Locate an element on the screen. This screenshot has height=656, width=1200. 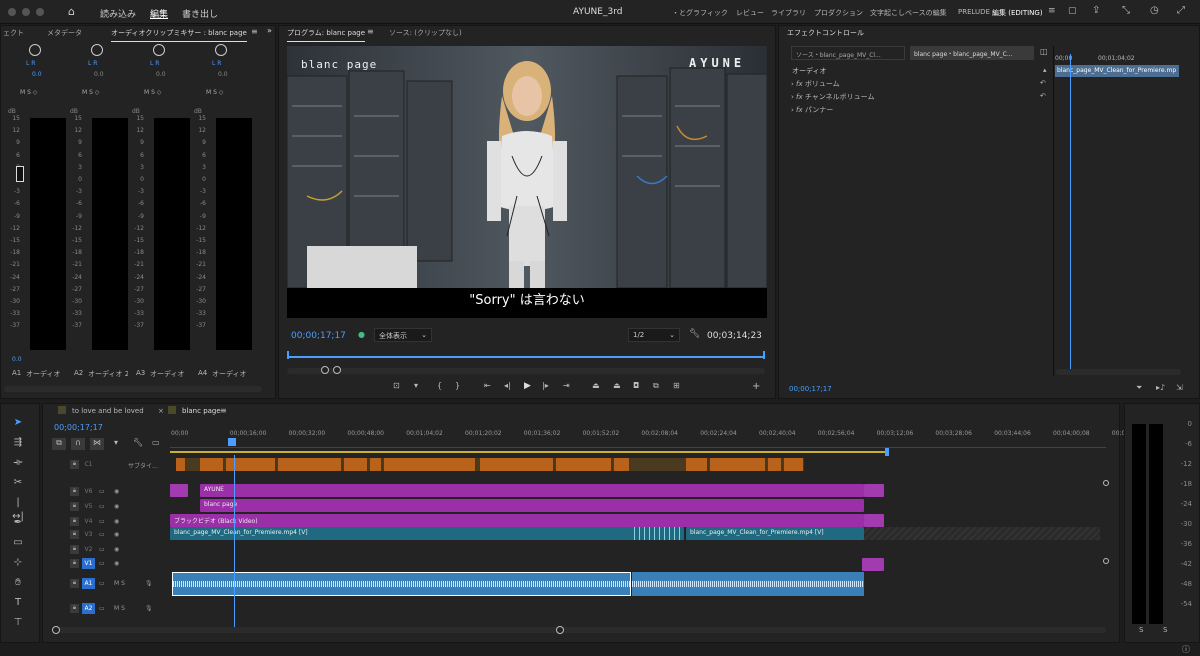
camera-icon: ◘ is located at coordinates (636, 385).